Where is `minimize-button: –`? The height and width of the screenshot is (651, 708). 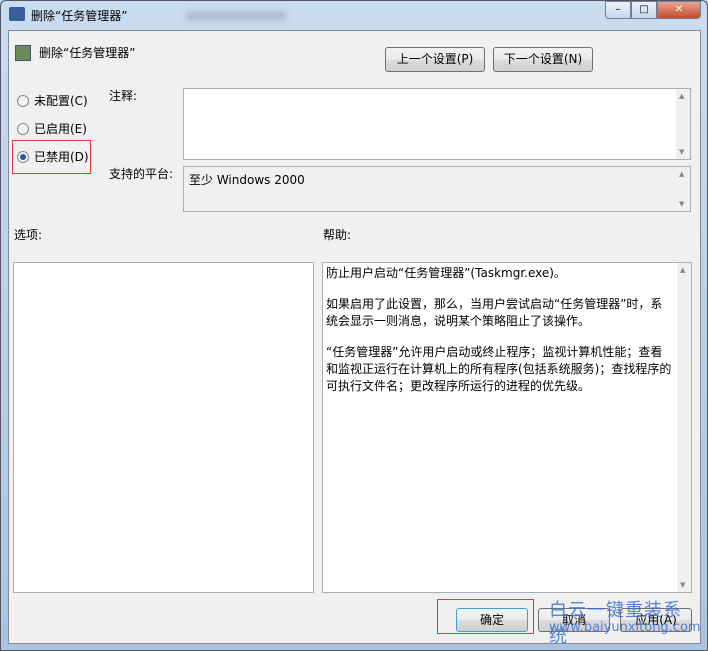 minimize-button: – is located at coordinates (618, 10).